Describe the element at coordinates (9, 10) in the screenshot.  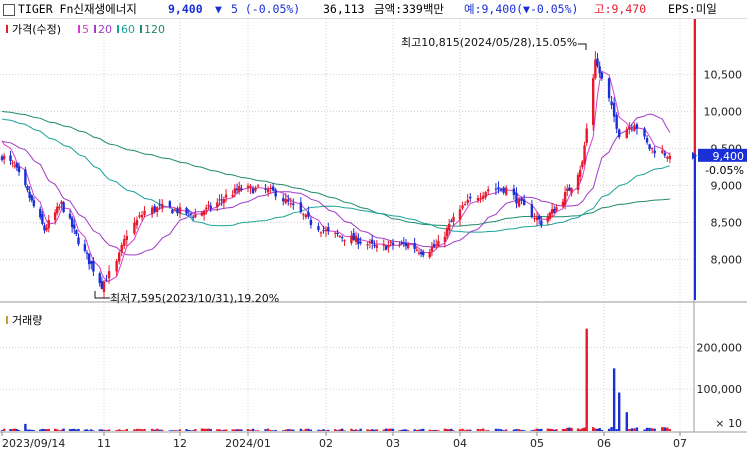
I see `chart-checkbox` at that location.